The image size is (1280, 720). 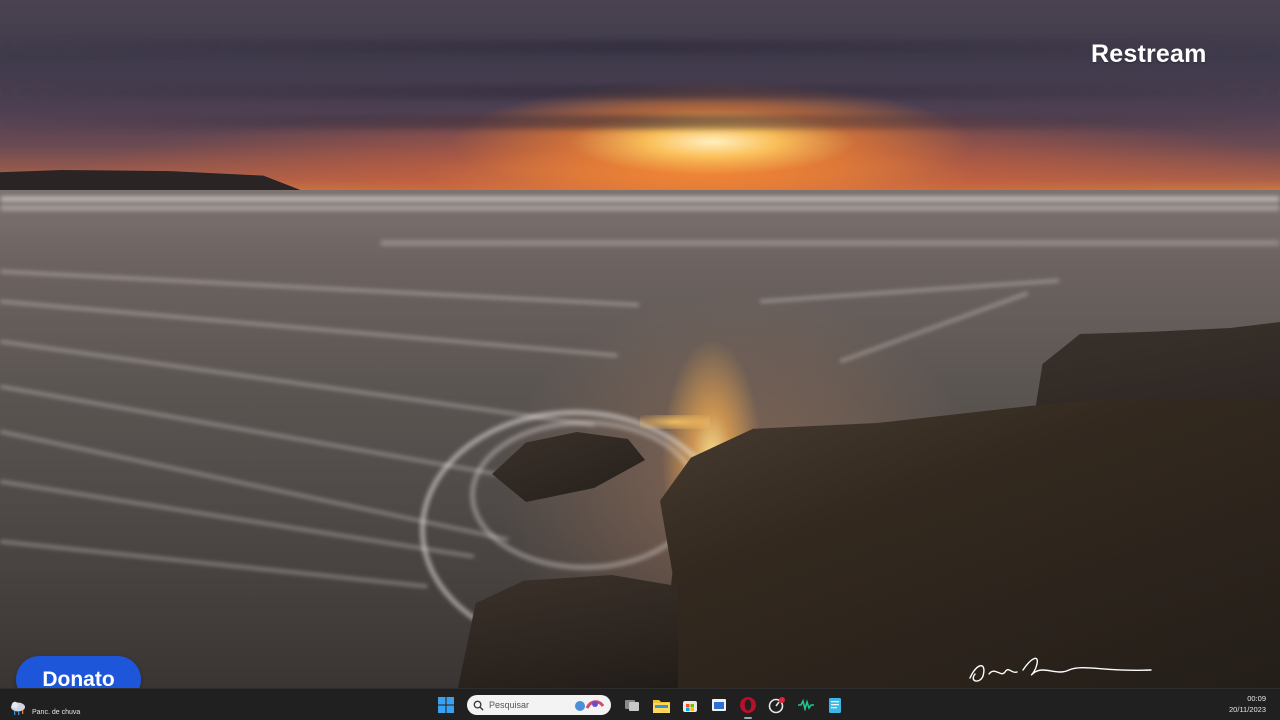 I want to click on rain-cloud-icon, so click(x=18, y=708).